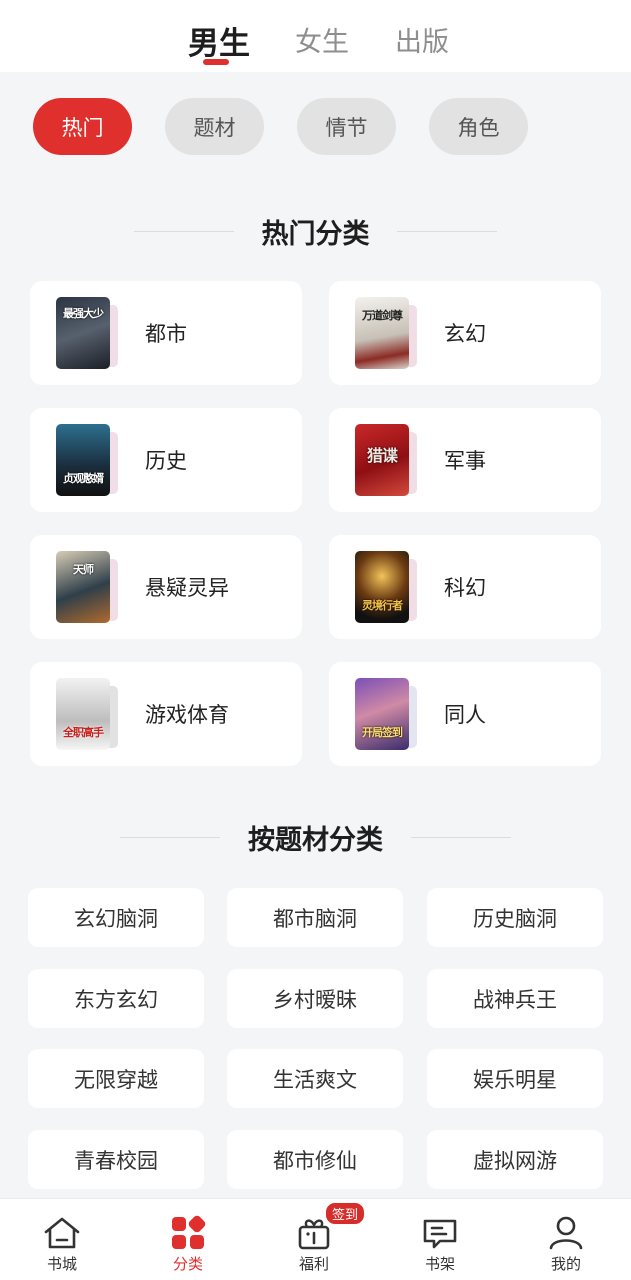 The height and width of the screenshot is (1280, 631). What do you see at coordinates (387, 714) in the screenshot?
I see `book-cover: 开局签到` at bounding box center [387, 714].